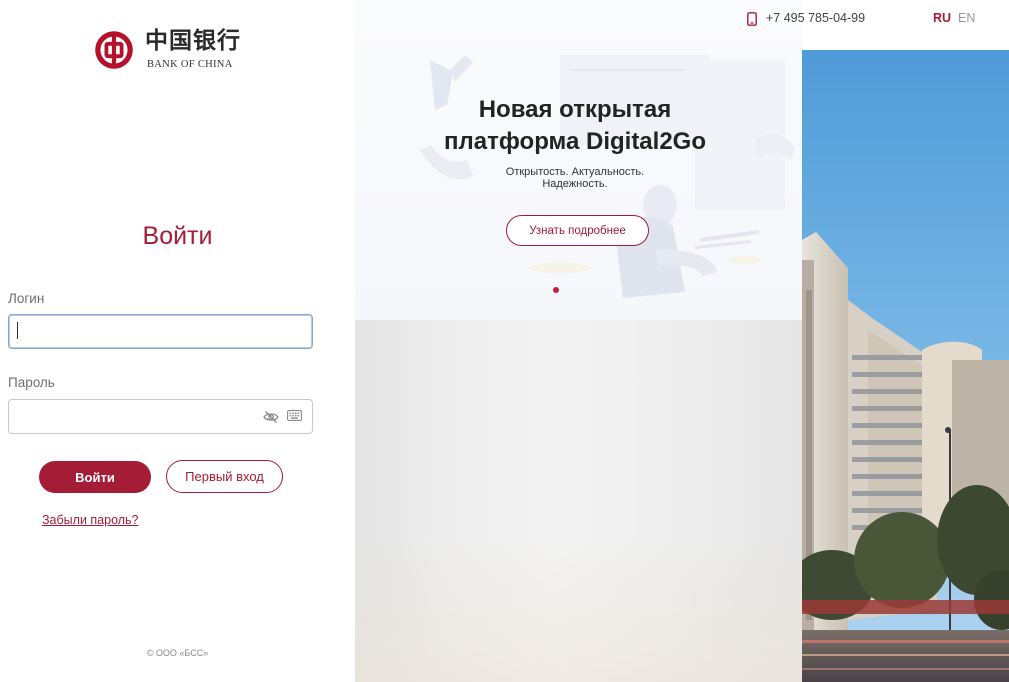 The height and width of the screenshot is (682, 1009). What do you see at coordinates (942, 18) in the screenshot?
I see `language-ru: RU` at bounding box center [942, 18].